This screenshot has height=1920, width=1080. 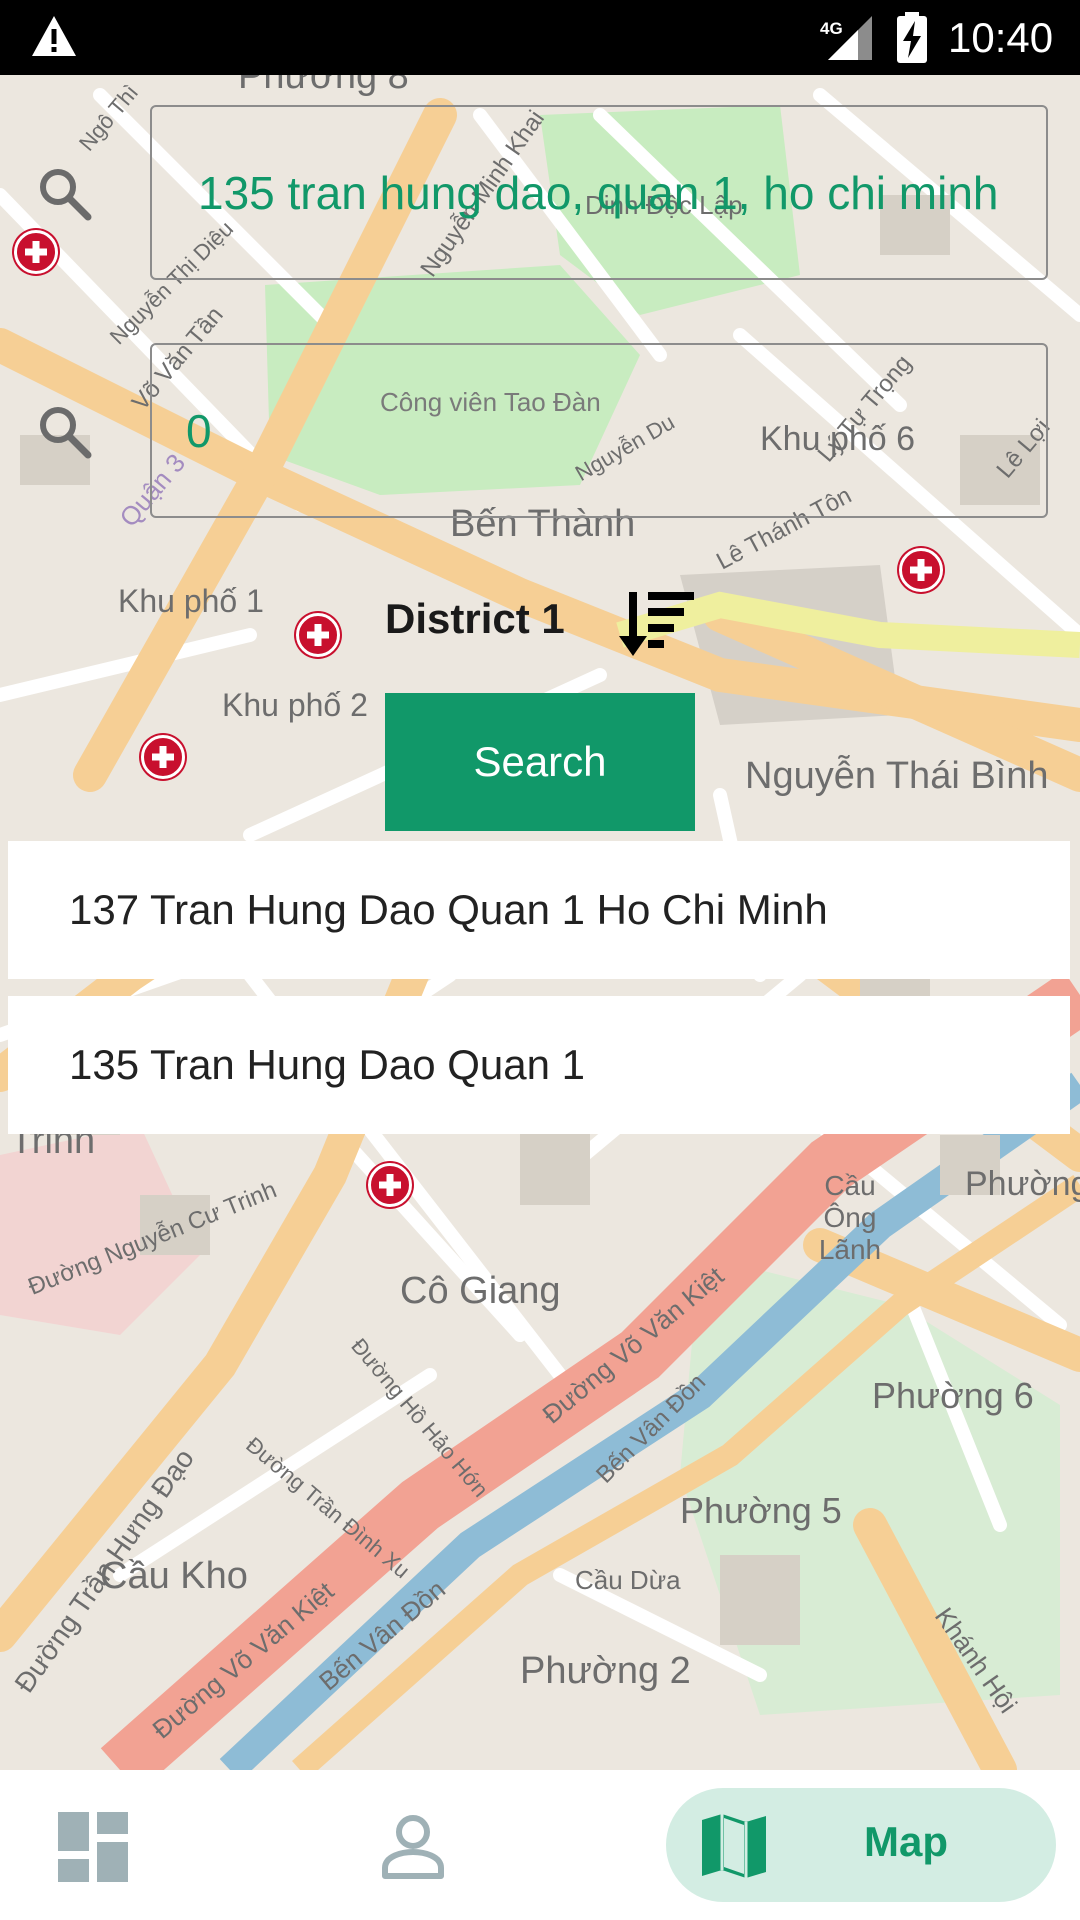 What do you see at coordinates (191, 601) in the screenshot?
I see `map-label: Khu phố 1` at bounding box center [191, 601].